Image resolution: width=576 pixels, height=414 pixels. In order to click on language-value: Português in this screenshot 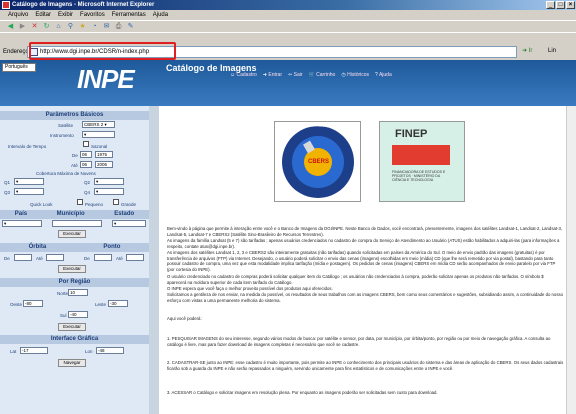, I will do `click(16, 67)`.